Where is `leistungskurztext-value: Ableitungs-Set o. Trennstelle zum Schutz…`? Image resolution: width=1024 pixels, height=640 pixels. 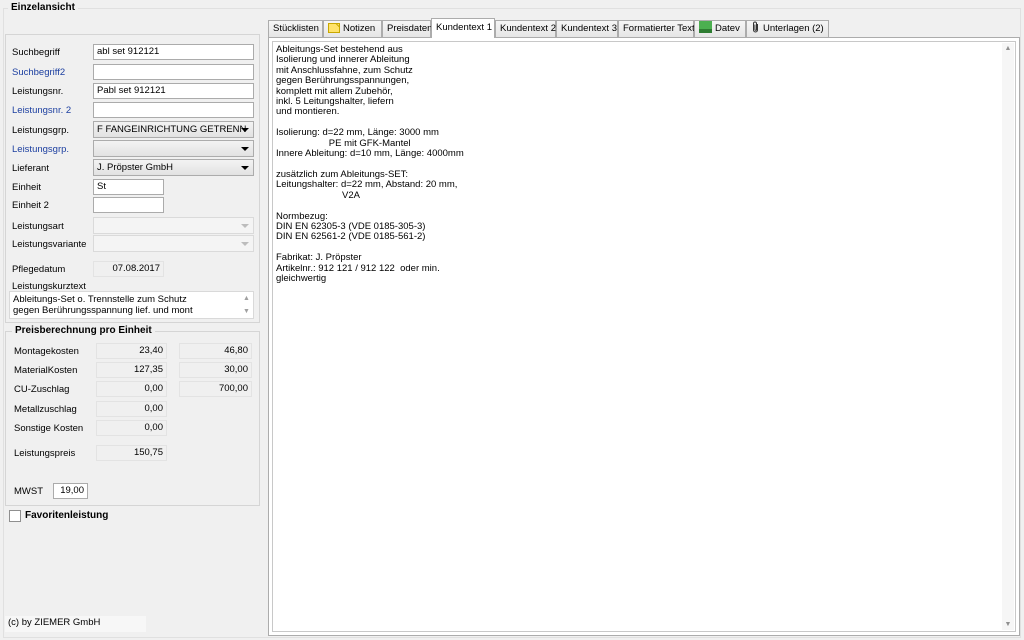
leistungskurztext-value: Ableitungs-Set o. Trennstelle zum Schutz… is located at coordinates (103, 305).